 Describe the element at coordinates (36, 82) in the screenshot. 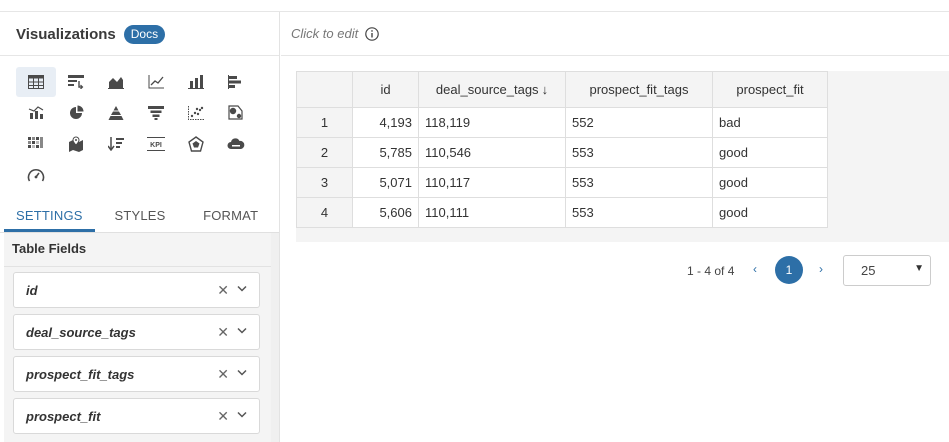

I see `table-icon` at that location.